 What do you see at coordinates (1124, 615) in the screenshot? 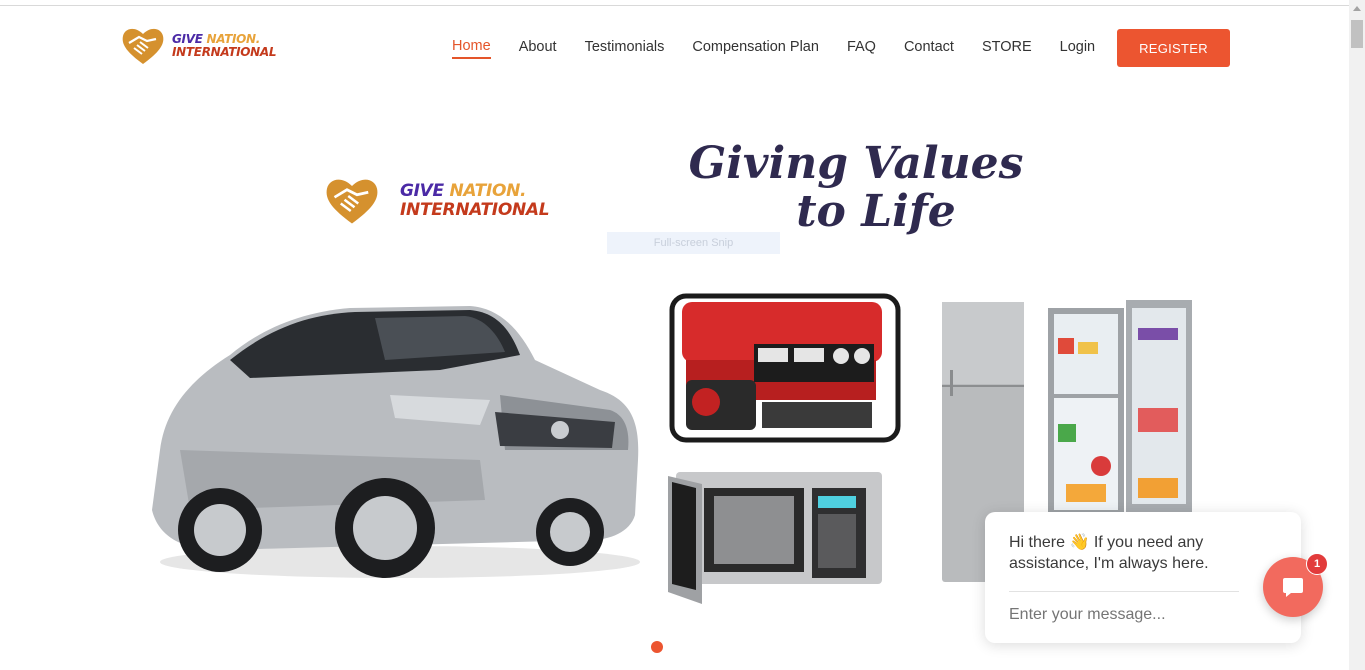
I see `chat-message-input` at bounding box center [1124, 615].